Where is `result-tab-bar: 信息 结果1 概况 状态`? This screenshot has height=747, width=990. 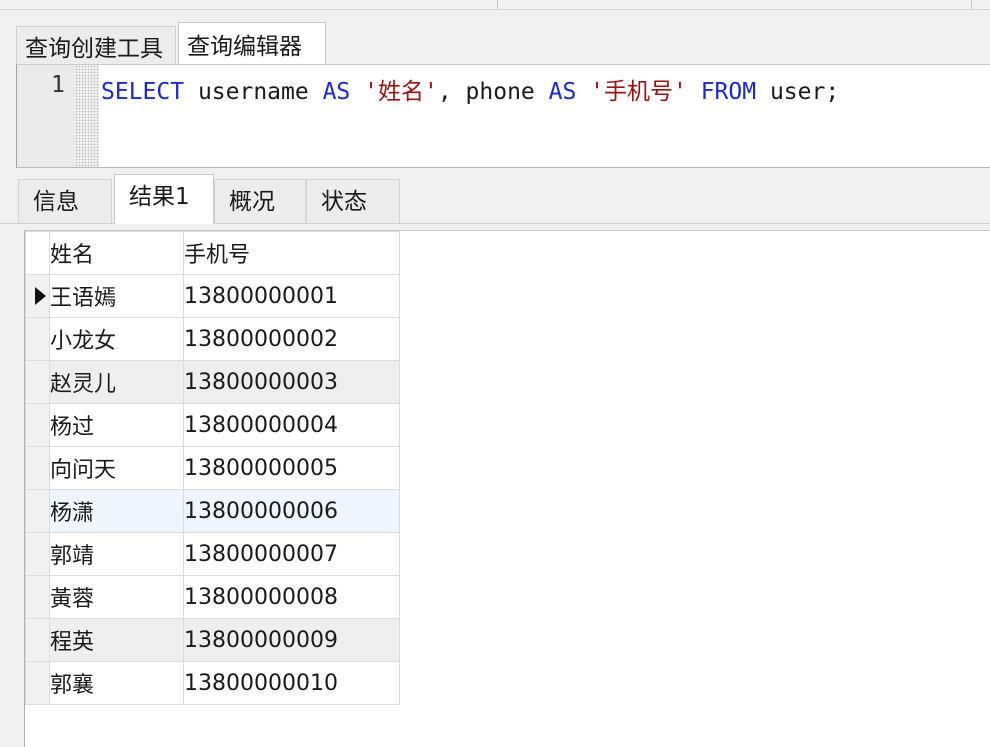 result-tab-bar: 信息 结果1 概况 状态 is located at coordinates (495, 197).